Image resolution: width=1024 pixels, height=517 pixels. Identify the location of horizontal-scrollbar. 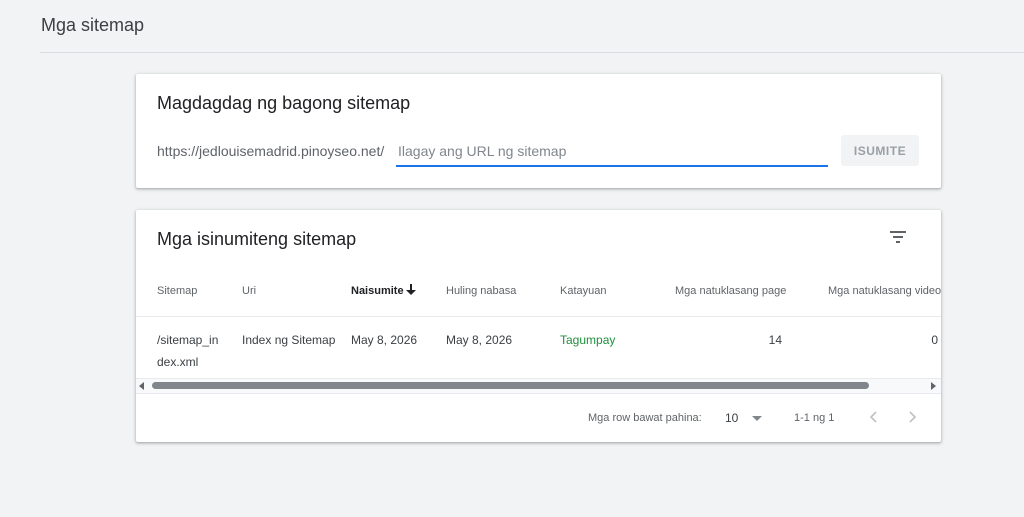
(538, 386).